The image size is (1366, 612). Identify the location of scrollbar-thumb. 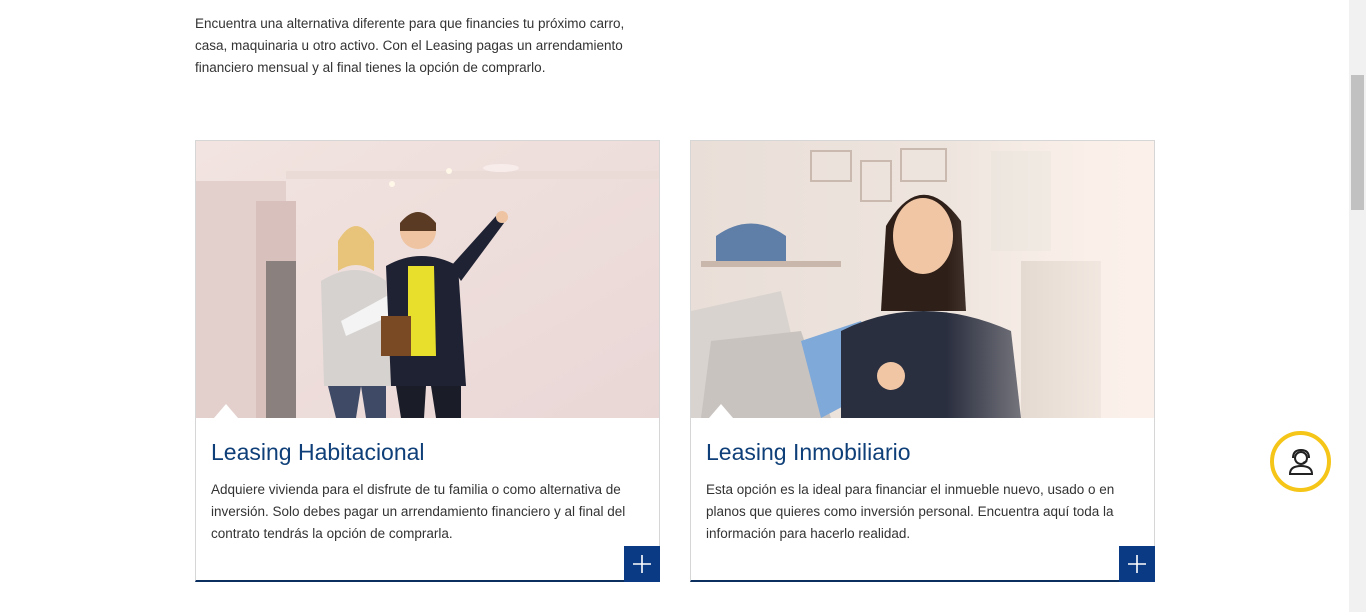
(1357, 142).